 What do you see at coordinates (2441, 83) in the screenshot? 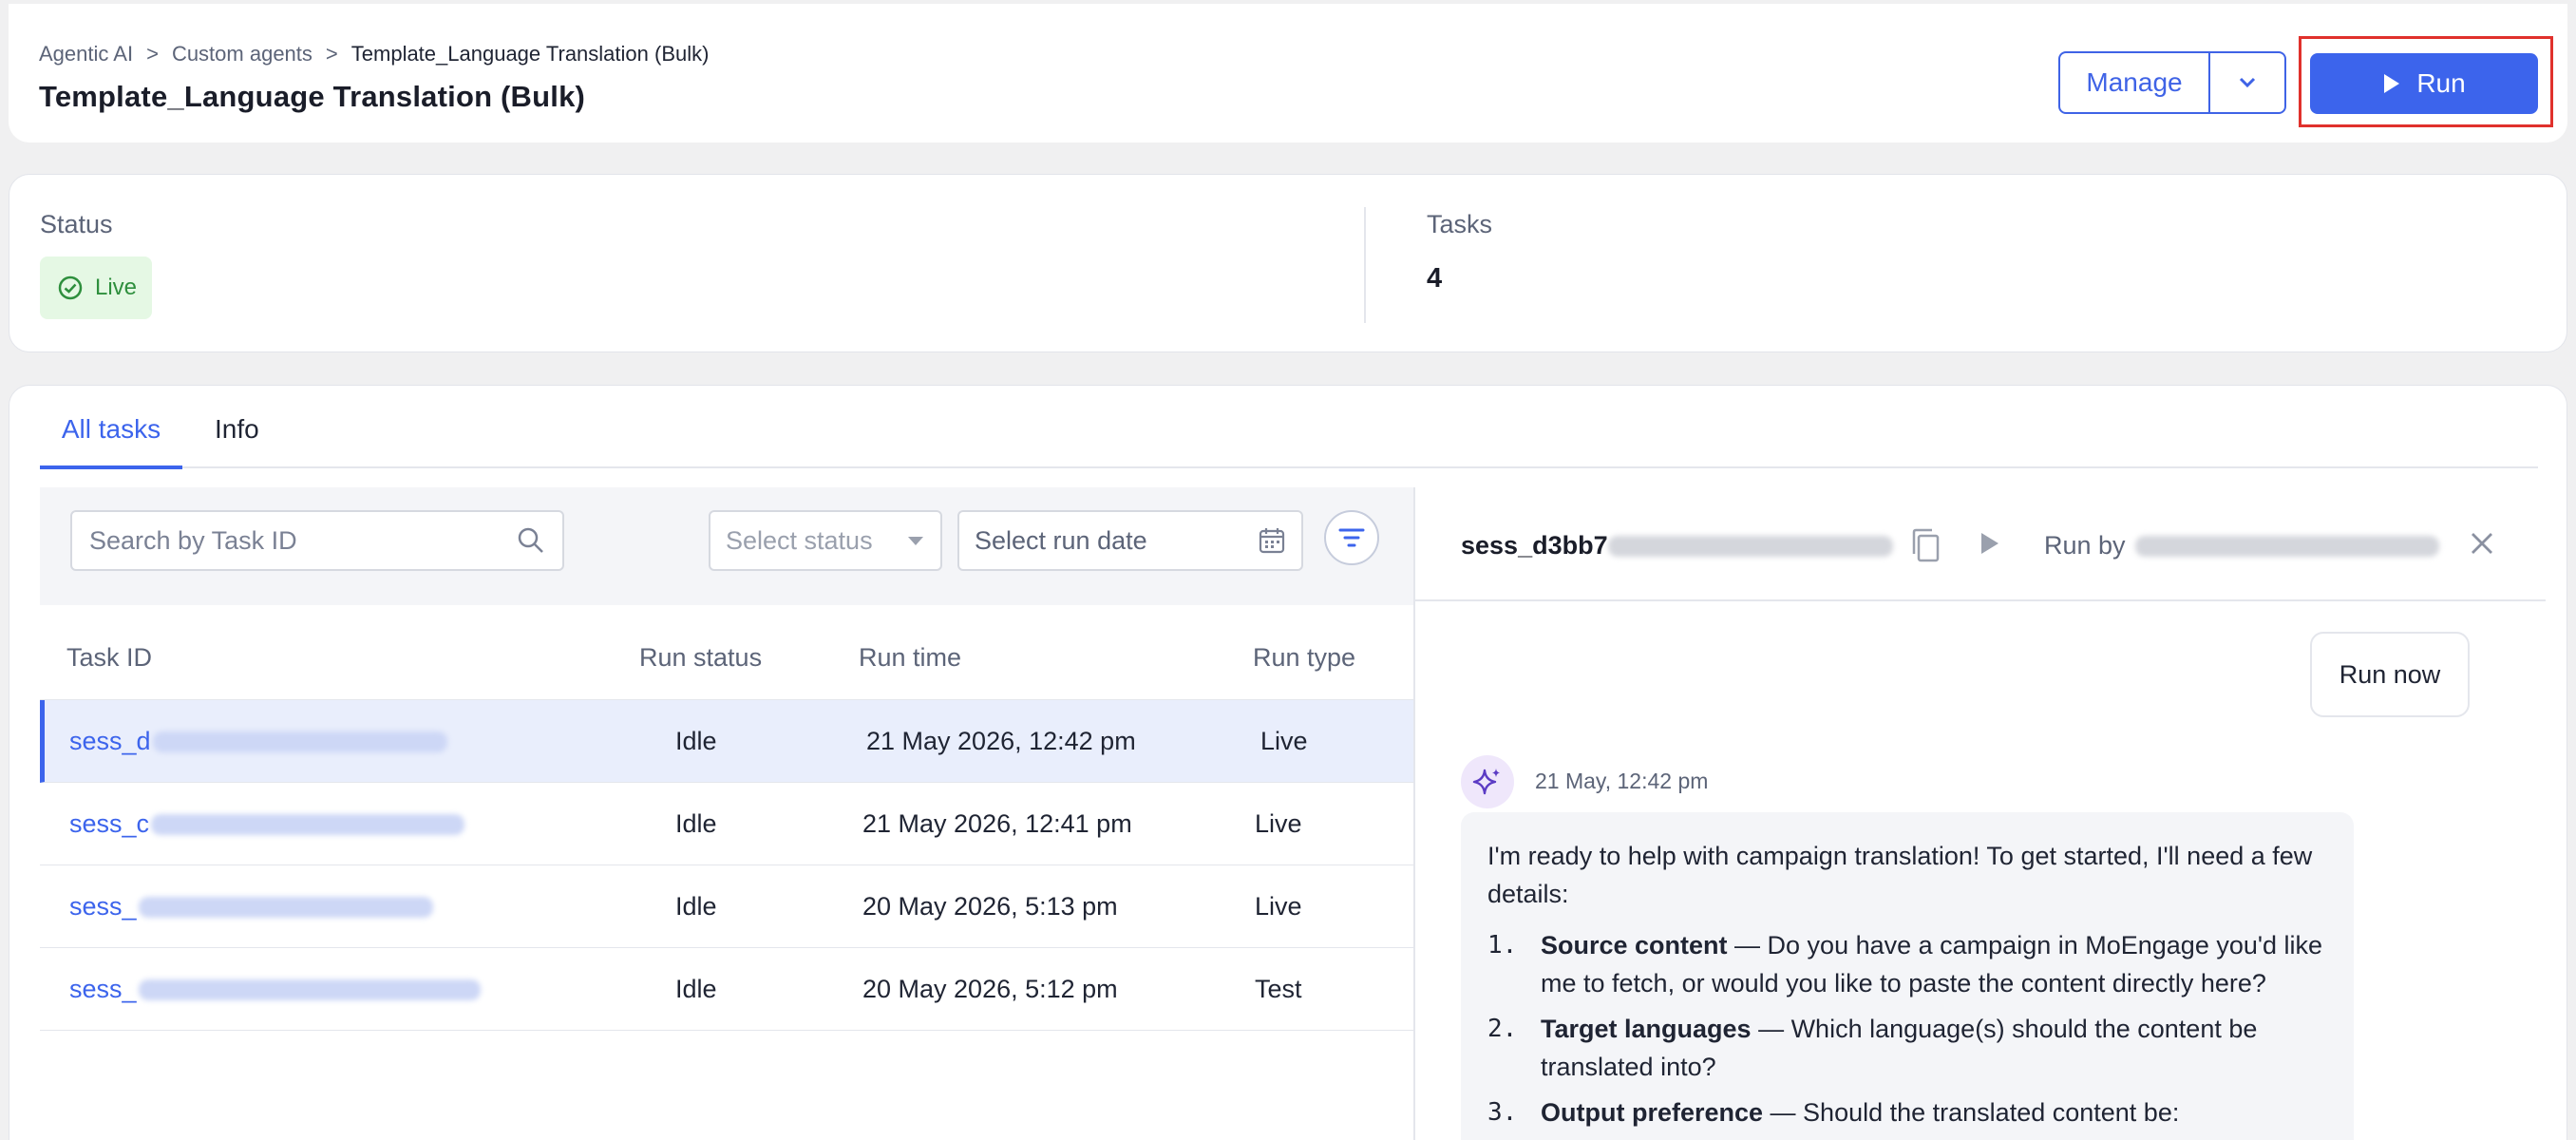
I see `run-button-label: Run` at bounding box center [2441, 83].